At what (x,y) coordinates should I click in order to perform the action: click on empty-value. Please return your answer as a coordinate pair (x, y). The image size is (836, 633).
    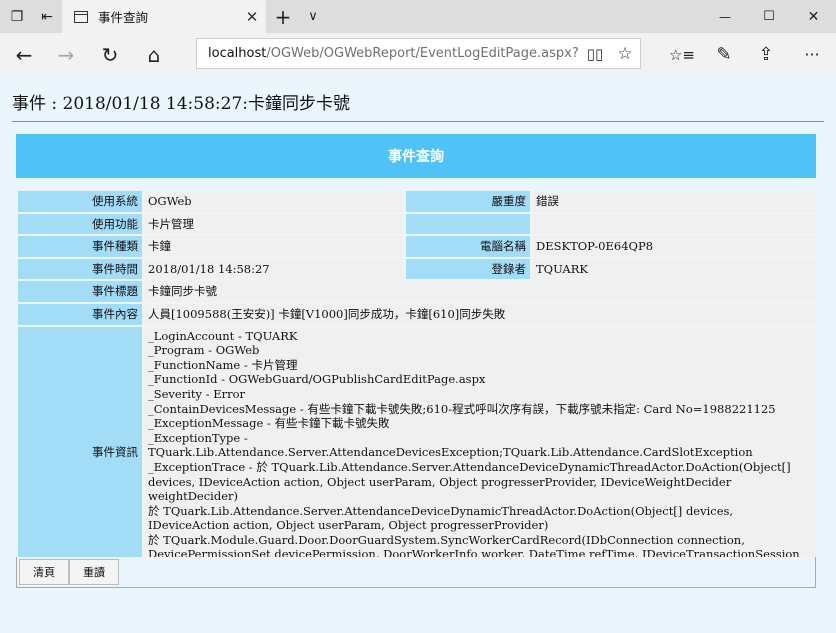
    Looking at the image, I should click on (674, 224).